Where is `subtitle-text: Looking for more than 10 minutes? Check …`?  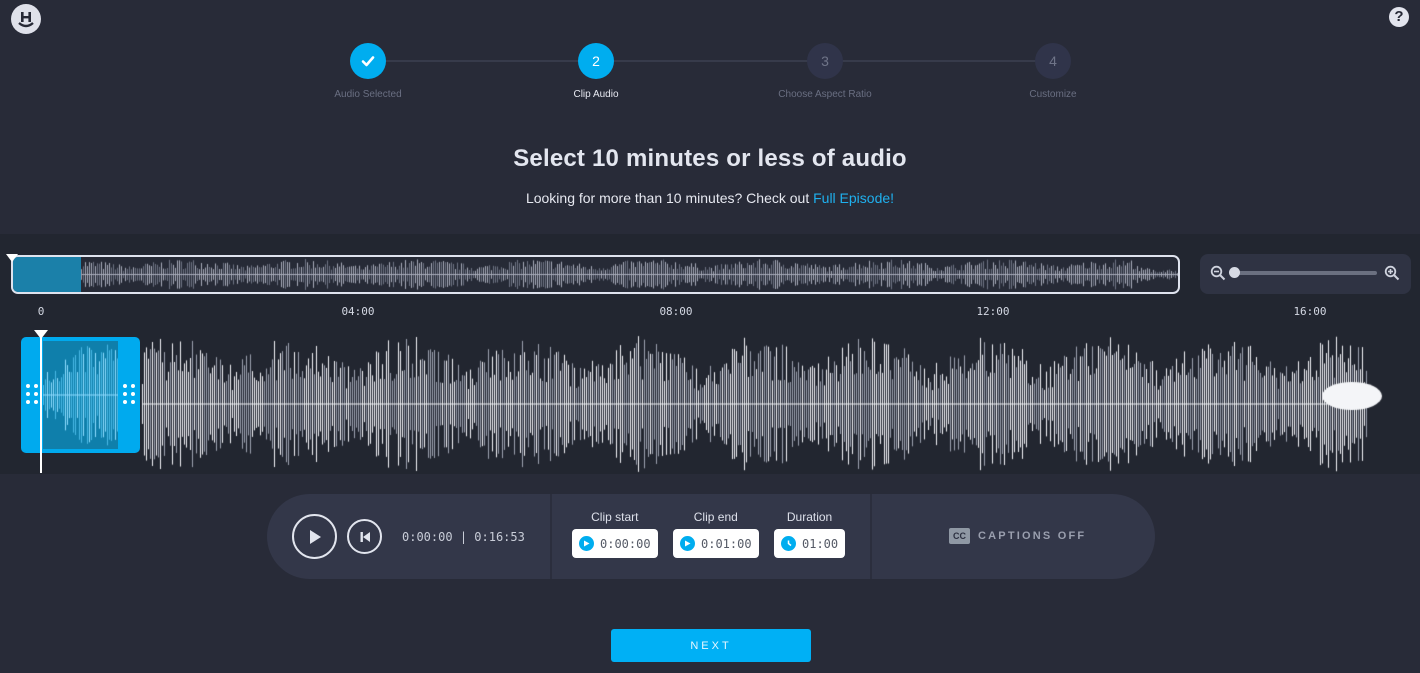 subtitle-text: Looking for more than 10 minutes? Check … is located at coordinates (669, 198).